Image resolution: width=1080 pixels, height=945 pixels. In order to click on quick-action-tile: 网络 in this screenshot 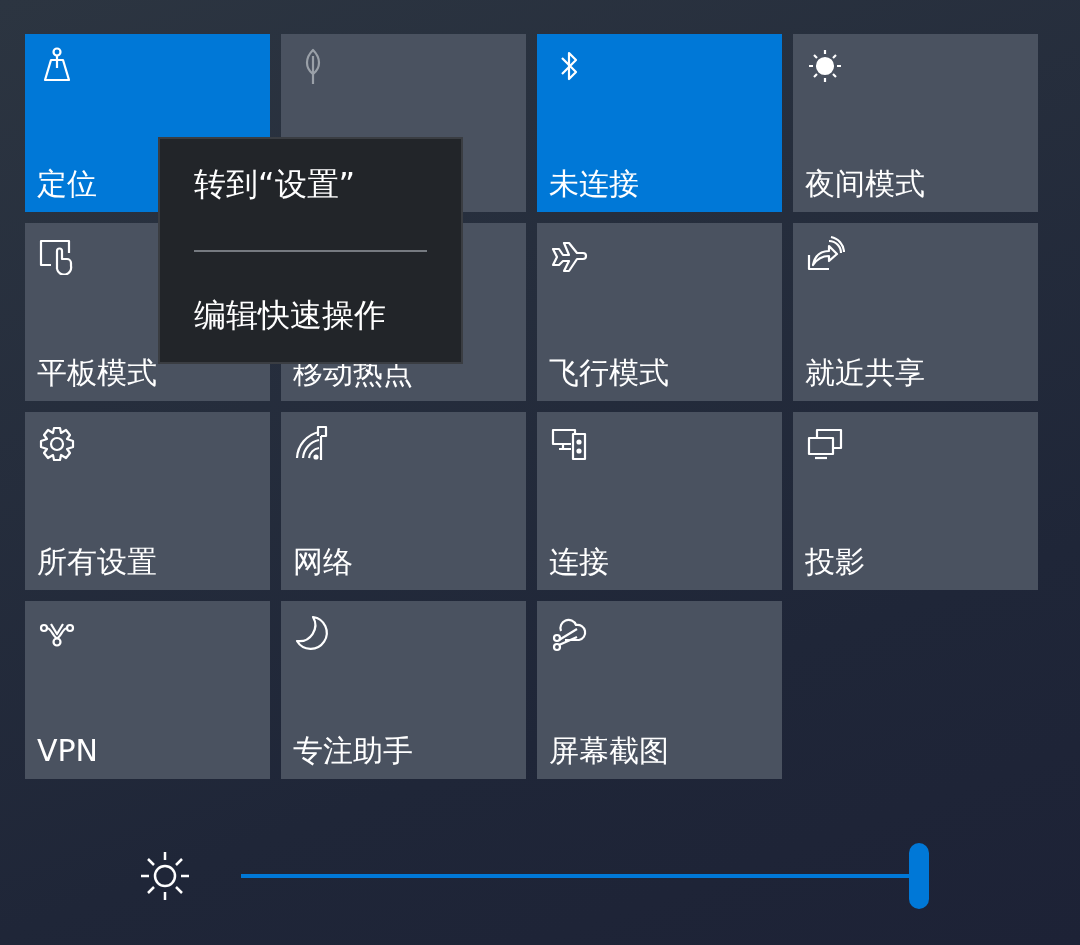, I will do `click(403, 501)`.